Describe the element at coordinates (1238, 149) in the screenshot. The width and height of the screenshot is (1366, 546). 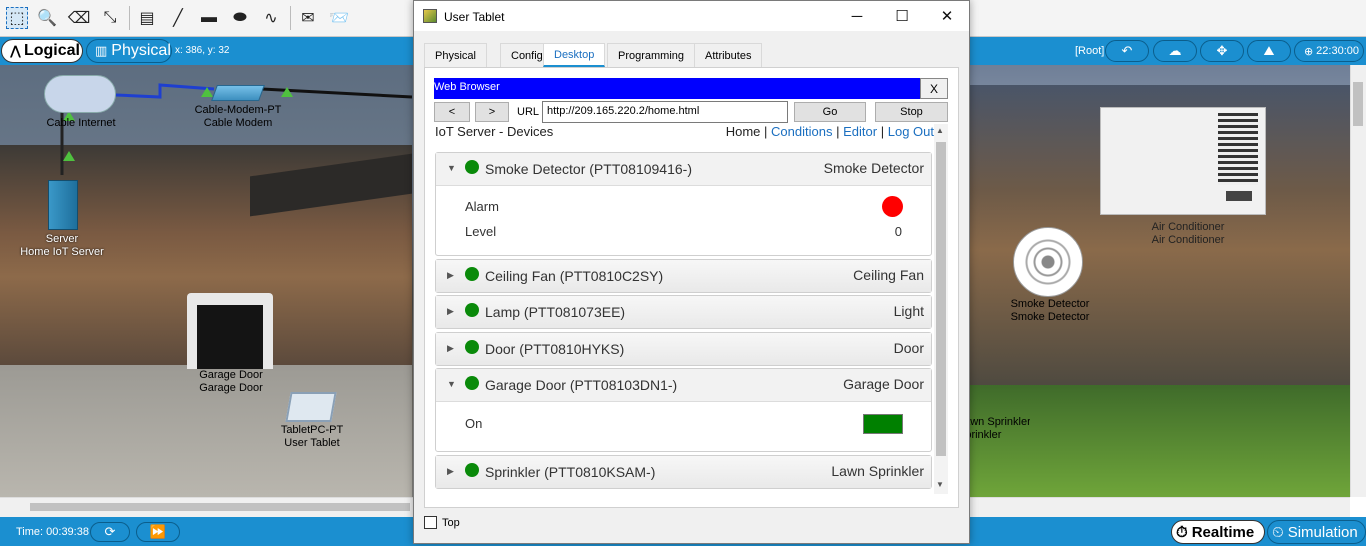
I see `air-conditioner-grill` at that location.